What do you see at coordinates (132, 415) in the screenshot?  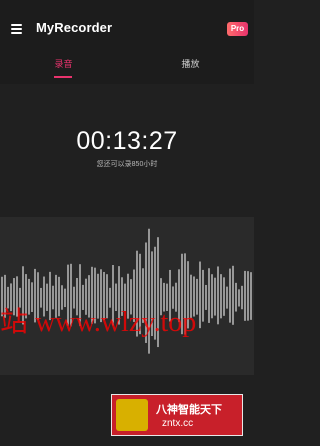 I see `logo-mark-icon` at bounding box center [132, 415].